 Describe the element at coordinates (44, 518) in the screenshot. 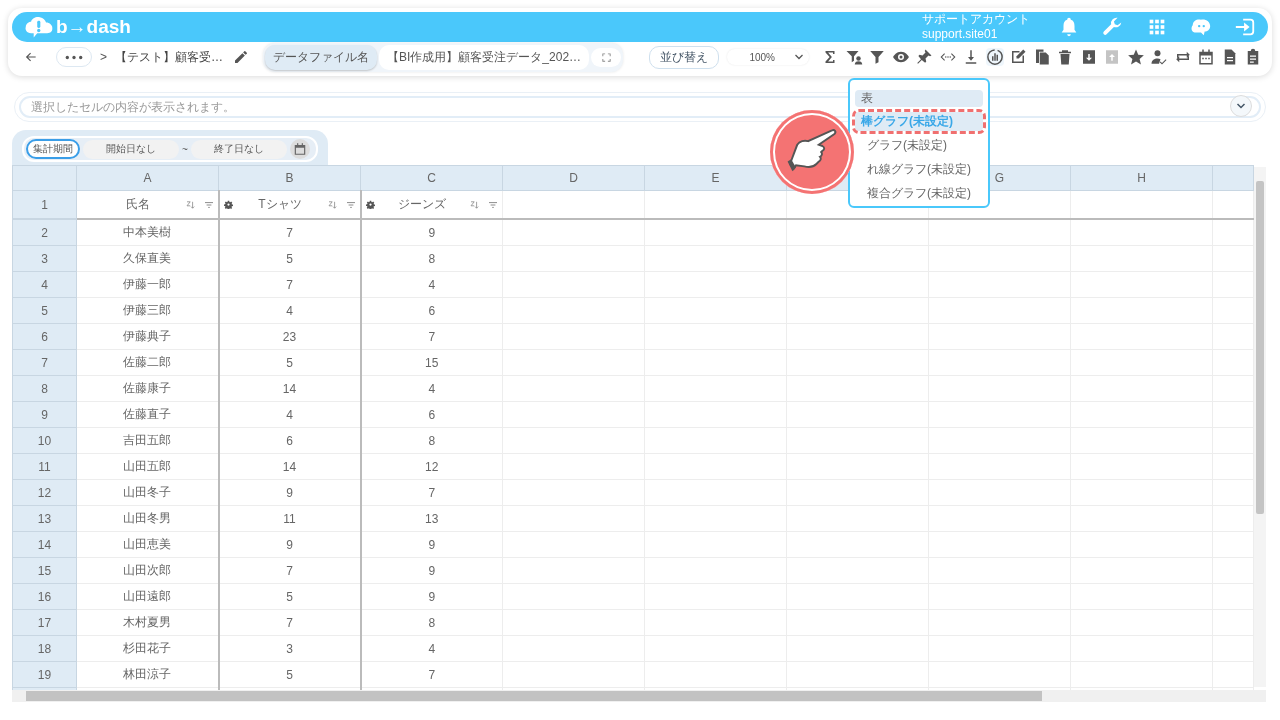

I see `row-header: 13` at that location.